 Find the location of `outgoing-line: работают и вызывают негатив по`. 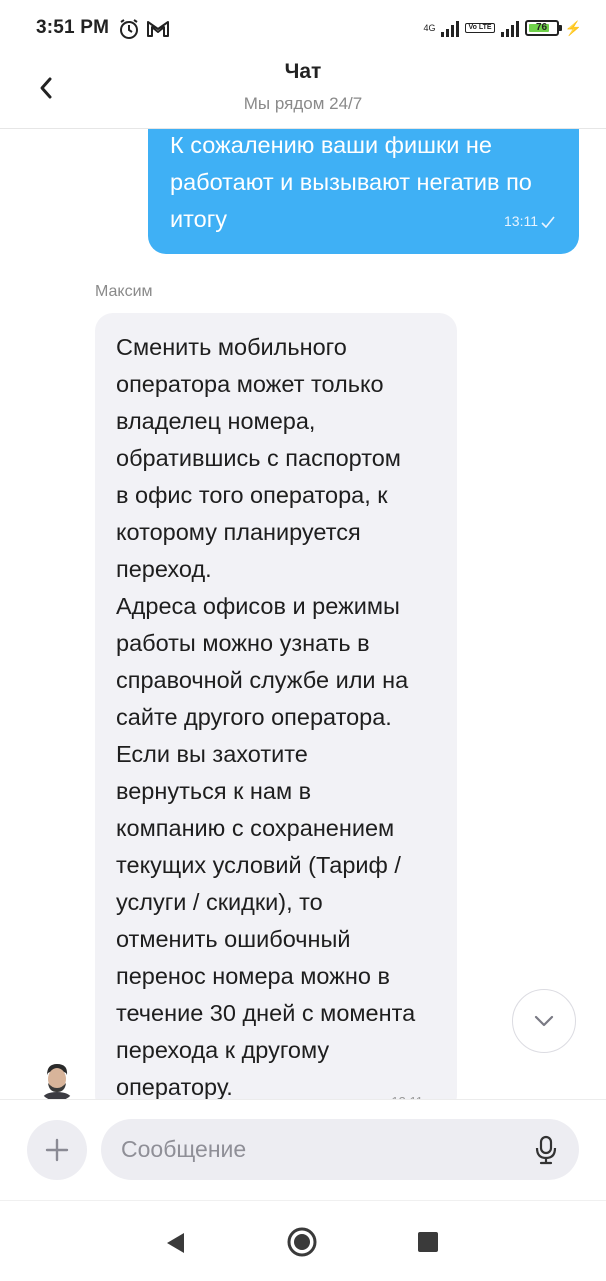

outgoing-line: работают и вызывают негатив по is located at coordinates (351, 182).